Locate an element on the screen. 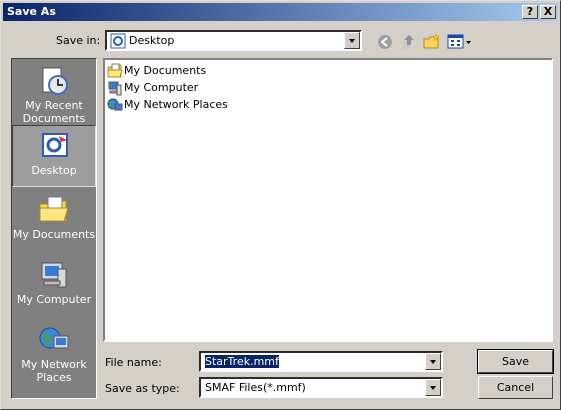  folder-icon is located at coordinates (115, 70).